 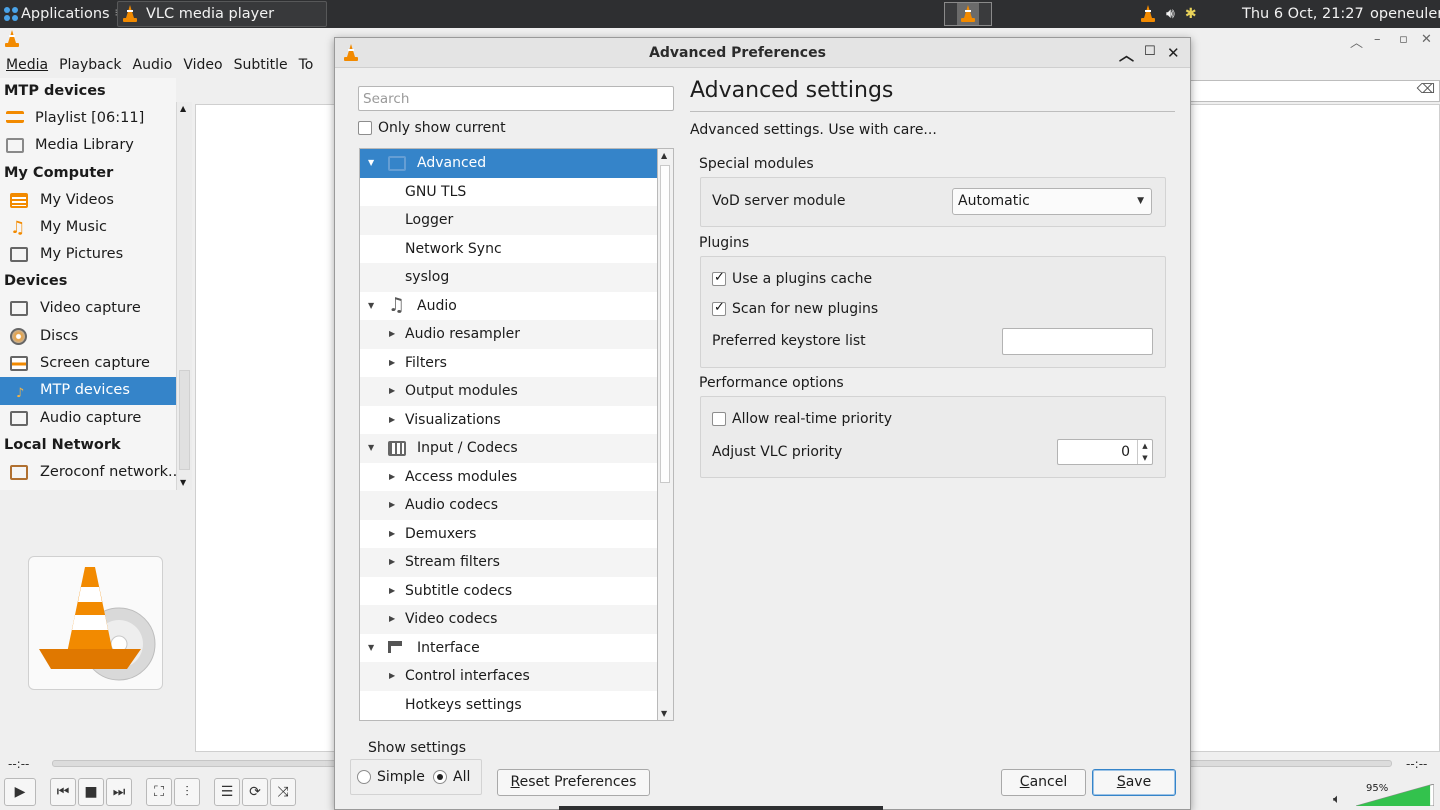 I want to click on tree-item-demuxers: ▶ Demuxers, so click(x=508, y=534).